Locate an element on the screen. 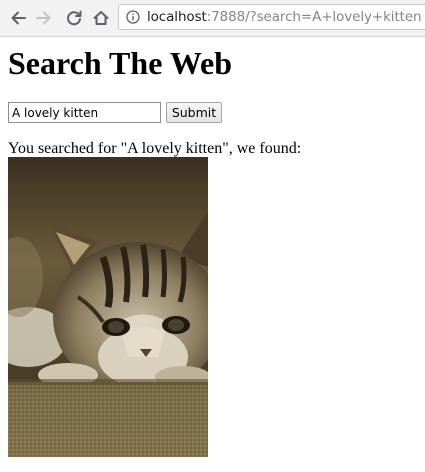  back-arrow-icon is located at coordinates (18, 18).